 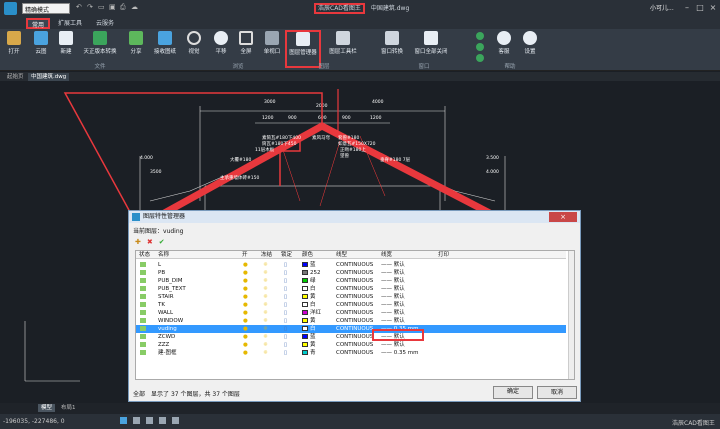 I want to click on tab-model: 模型, so click(x=47, y=408).